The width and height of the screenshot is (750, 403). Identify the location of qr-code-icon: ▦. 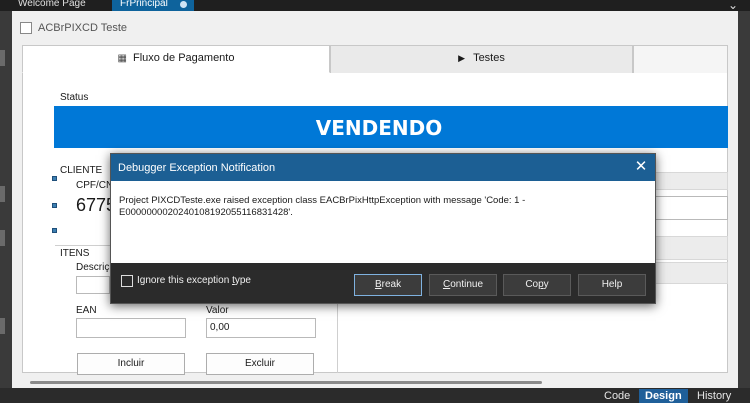
(122, 58).